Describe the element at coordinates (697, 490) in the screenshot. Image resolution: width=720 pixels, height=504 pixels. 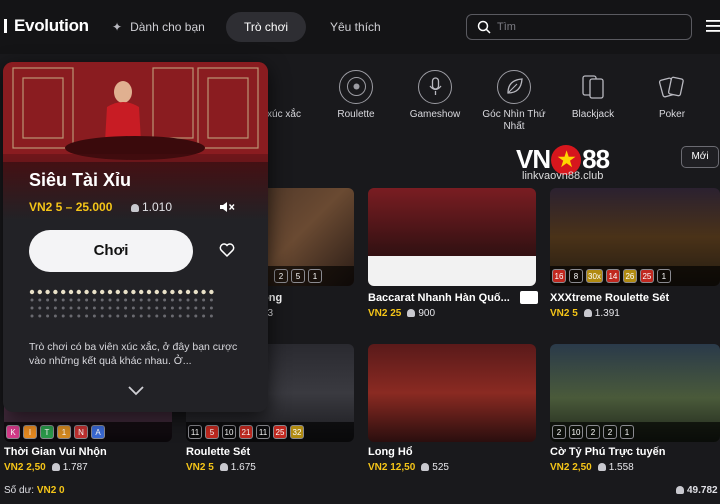
I see `online-count: 49.782` at that location.